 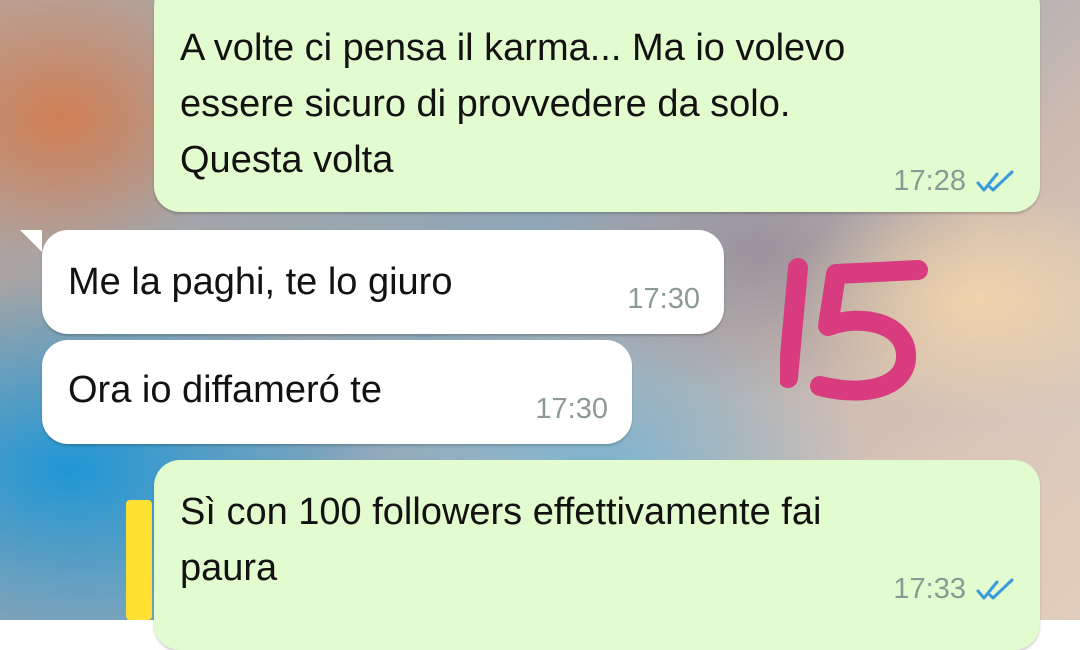 I want to click on message-meta: 17:33, so click(x=954, y=589).